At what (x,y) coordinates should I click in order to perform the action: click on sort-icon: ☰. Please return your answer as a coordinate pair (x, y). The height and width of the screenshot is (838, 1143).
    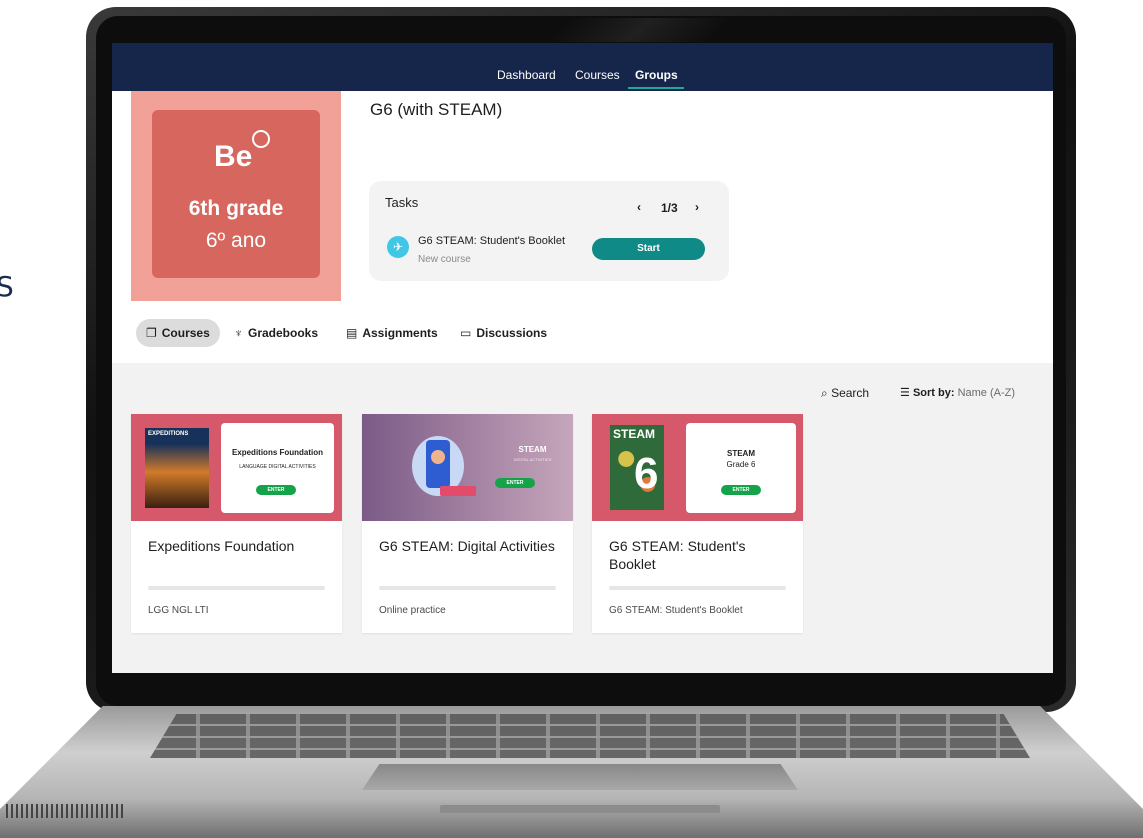
    Looking at the image, I should click on (905, 393).